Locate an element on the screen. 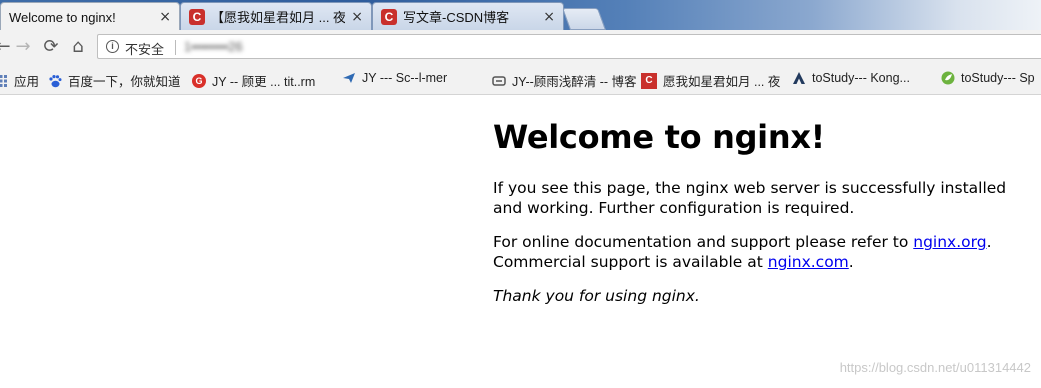  home-button: ⌂ is located at coordinates (78, 46).